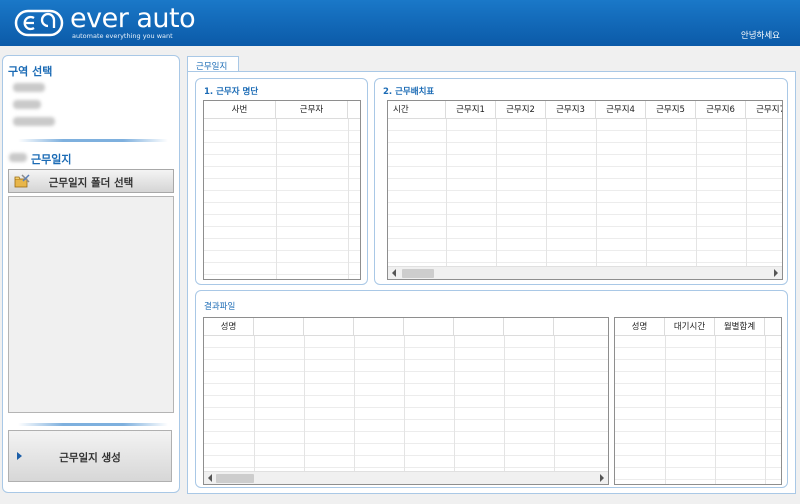 The width and height of the screenshot is (800, 504). What do you see at coordinates (133, 18) in the screenshot?
I see `logo-text: ever auto` at bounding box center [133, 18].